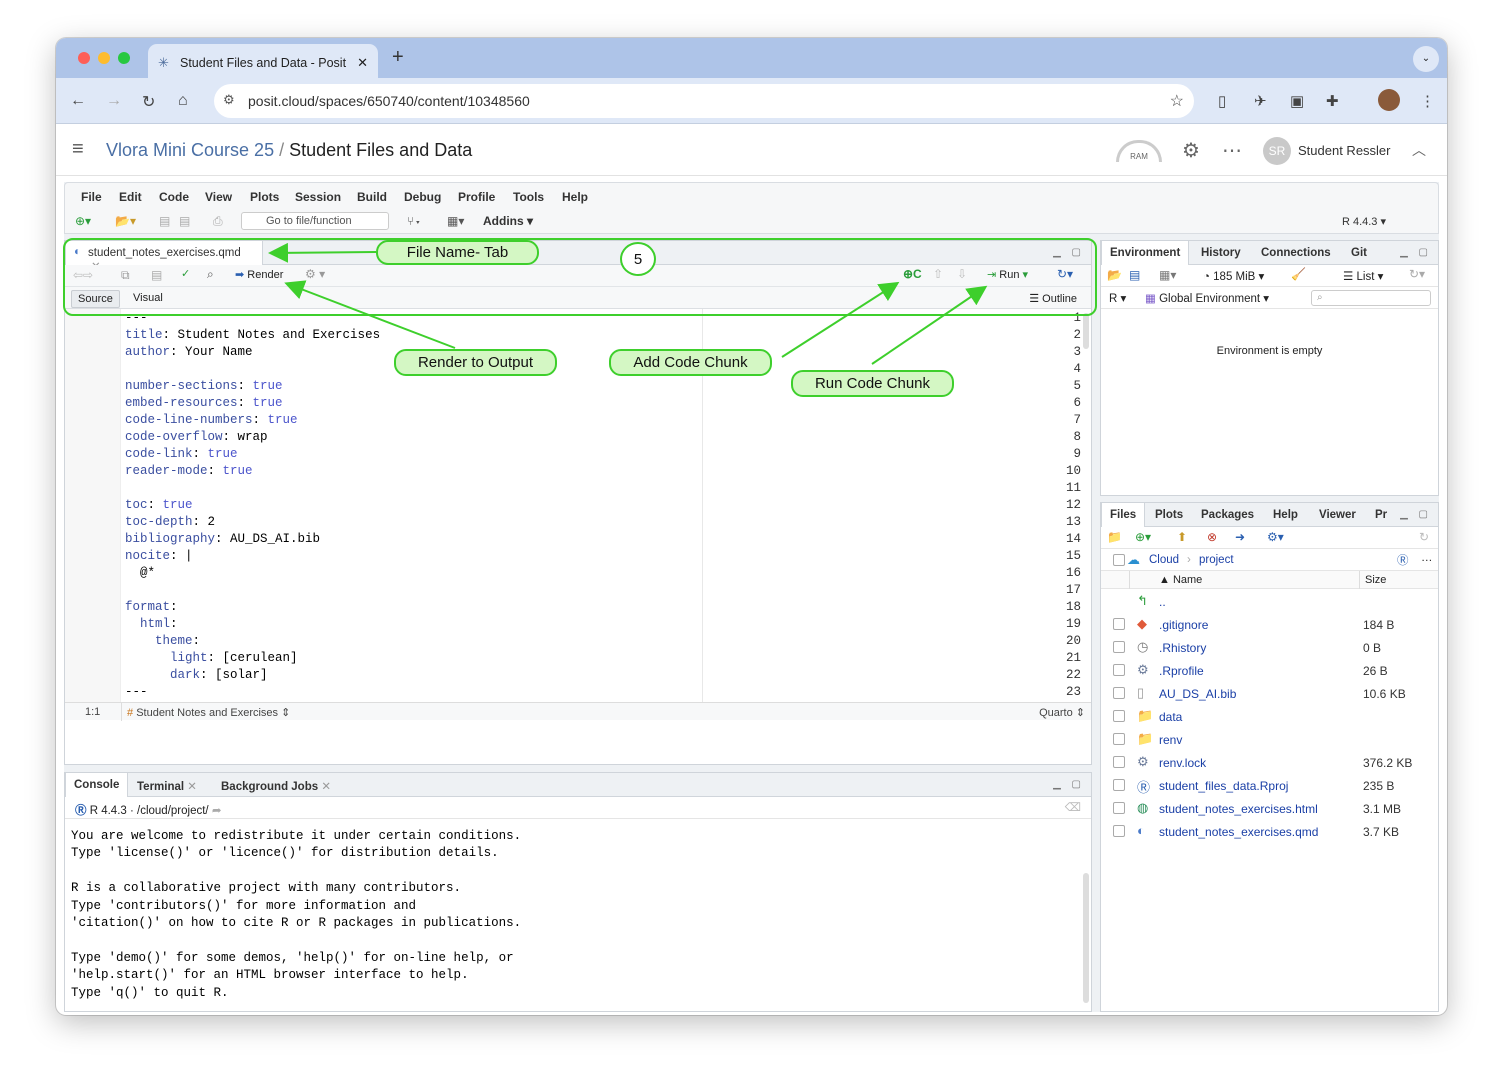 Image resolution: width=1503 pixels, height=1089 pixels. What do you see at coordinates (1269, 717) in the screenshot?
I see `file-row: 📁 data` at bounding box center [1269, 717].